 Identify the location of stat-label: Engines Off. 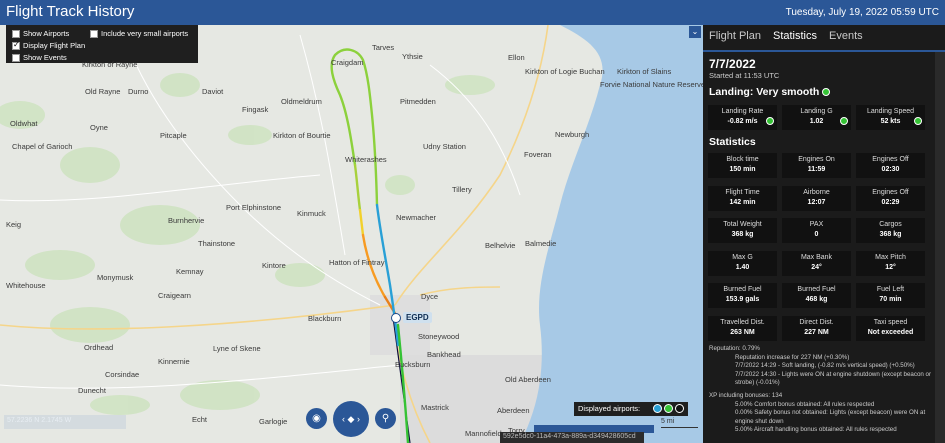
(890, 159).